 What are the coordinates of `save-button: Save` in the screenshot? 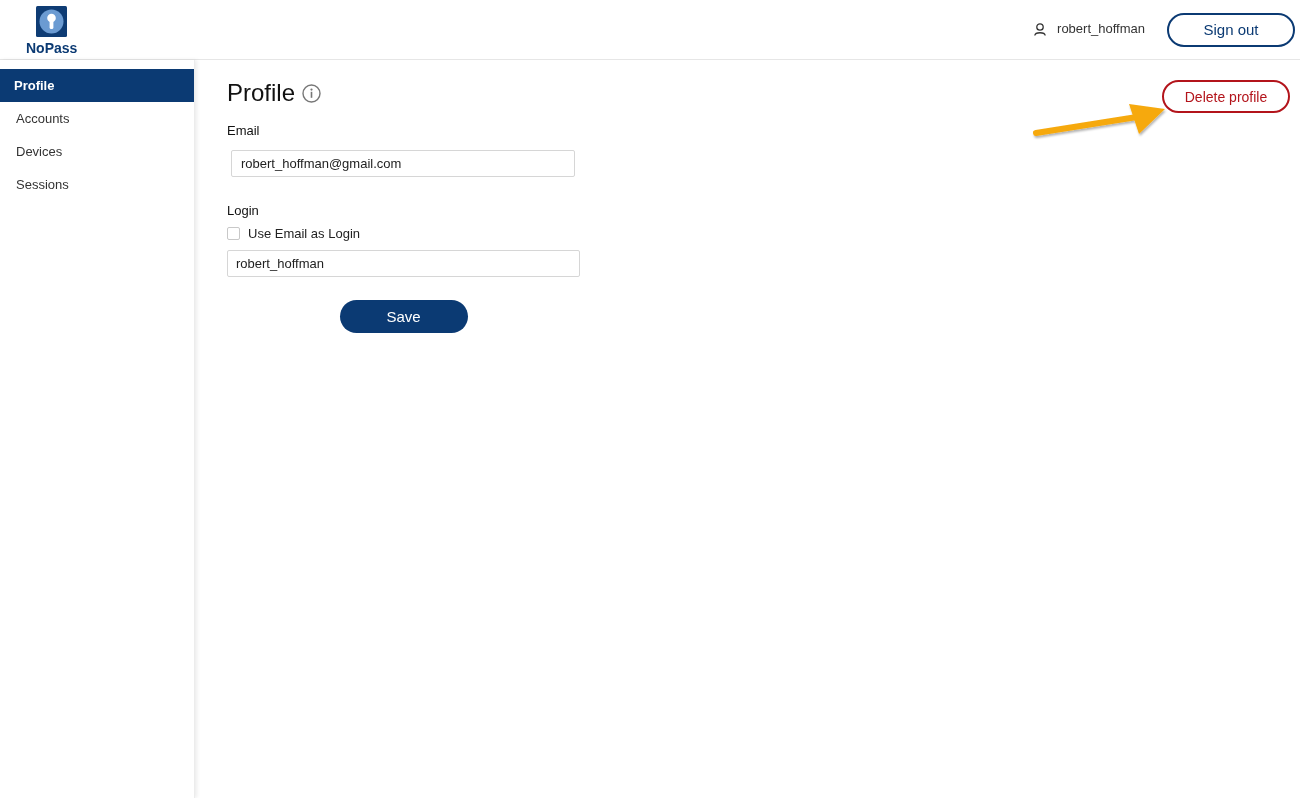 It's located at (403, 316).